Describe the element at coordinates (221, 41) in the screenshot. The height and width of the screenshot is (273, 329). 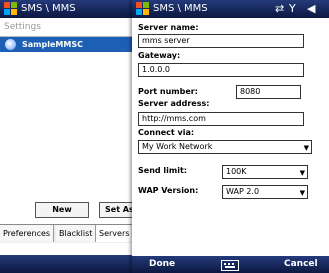
I see `server-name-field: mms server` at that location.